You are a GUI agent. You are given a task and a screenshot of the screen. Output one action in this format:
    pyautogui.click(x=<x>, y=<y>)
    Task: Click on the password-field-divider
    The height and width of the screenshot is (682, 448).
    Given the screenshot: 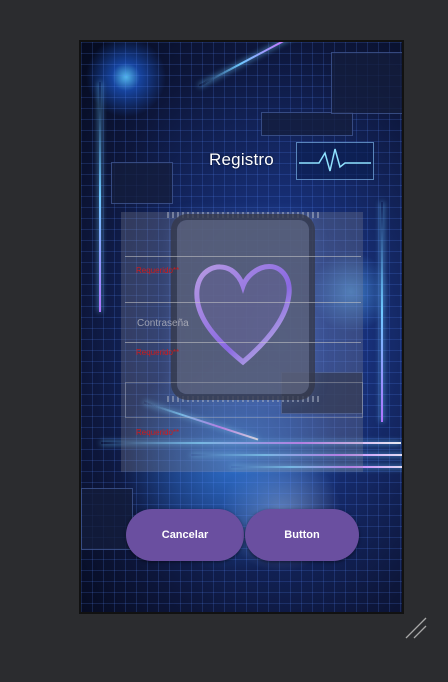 What is the action you would take?
    pyautogui.click(x=243, y=302)
    